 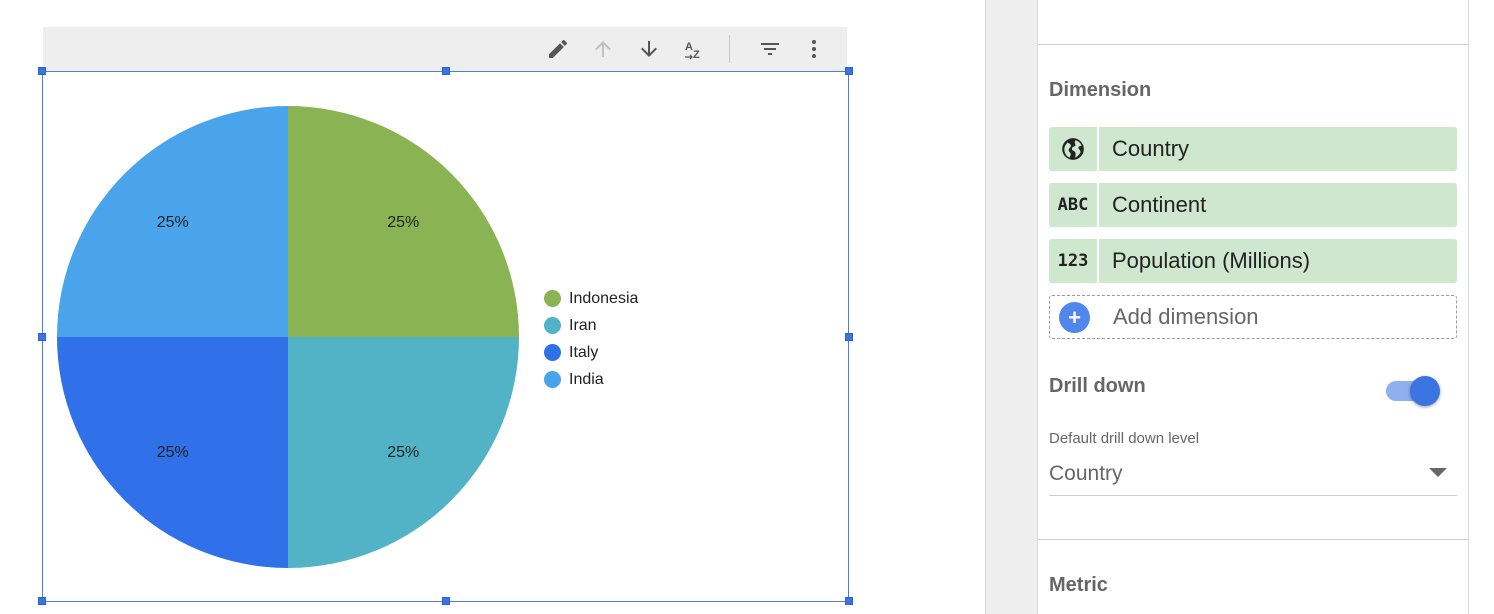 I want to click on legend-label: Iran, so click(x=583, y=325).